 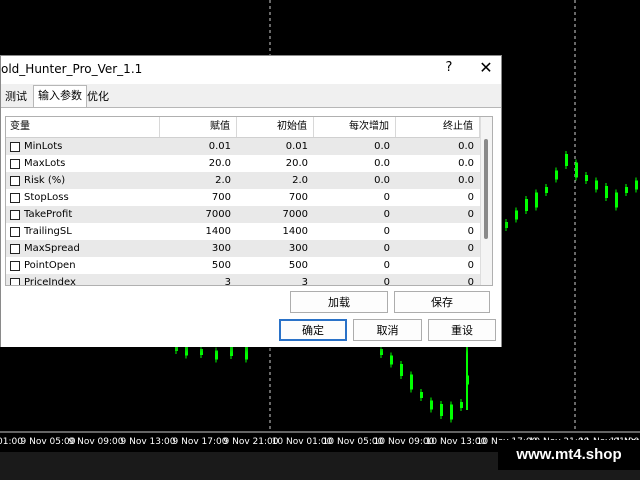 I want to click on cell-value: 300, so click(x=198, y=248).